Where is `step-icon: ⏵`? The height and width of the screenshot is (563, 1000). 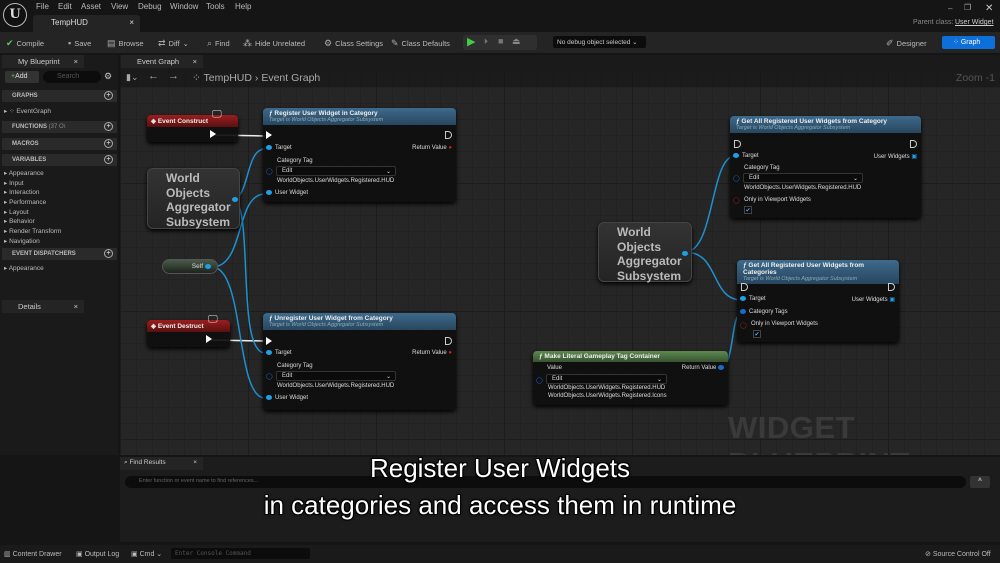 step-icon: ⏵ is located at coordinates (486, 42).